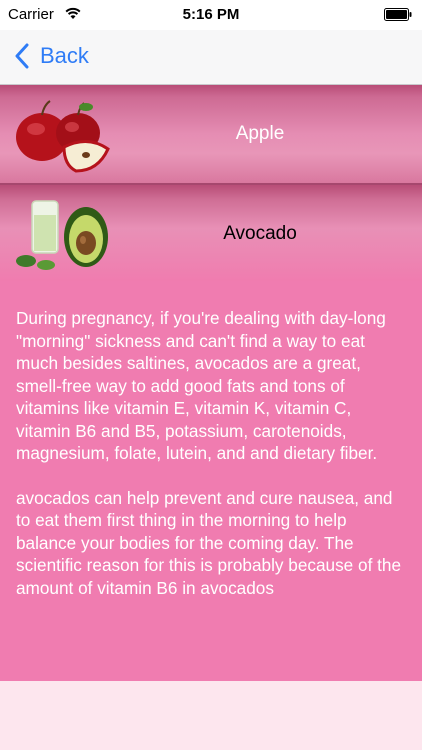  I want to click on navigation-bar: Back, so click(211, 57).